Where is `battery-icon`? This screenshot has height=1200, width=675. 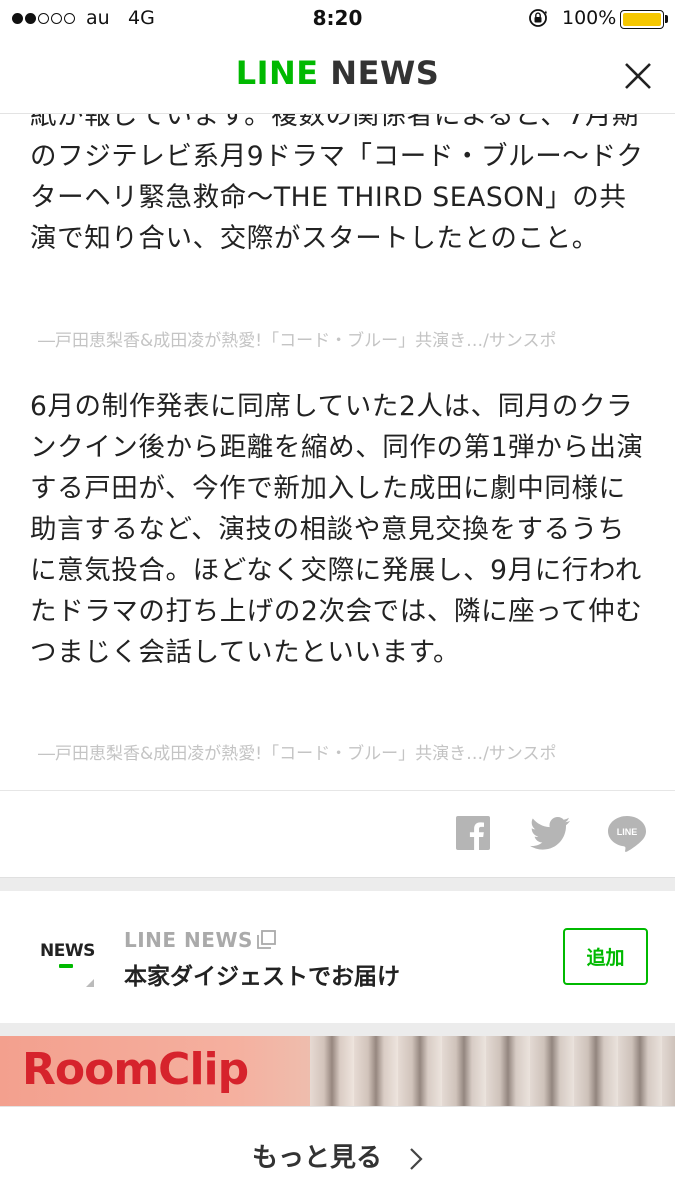 battery-icon is located at coordinates (642, 19).